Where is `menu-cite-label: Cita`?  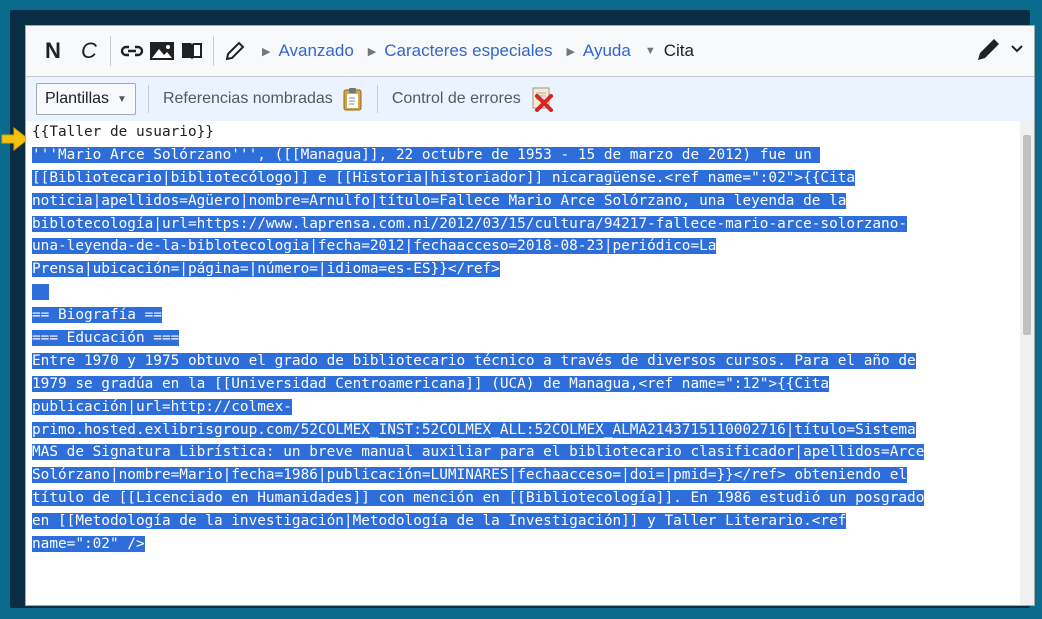 menu-cite-label: Cita is located at coordinates (678, 50).